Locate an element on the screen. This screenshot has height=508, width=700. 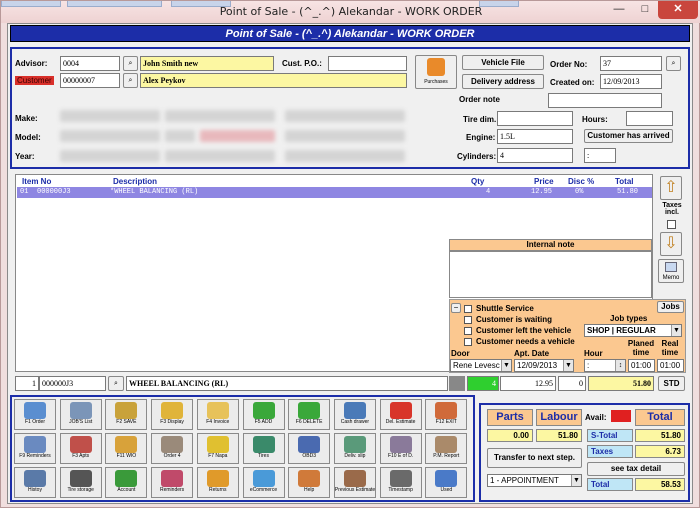
arrival-time-field: : is located at coordinates (600, 155).